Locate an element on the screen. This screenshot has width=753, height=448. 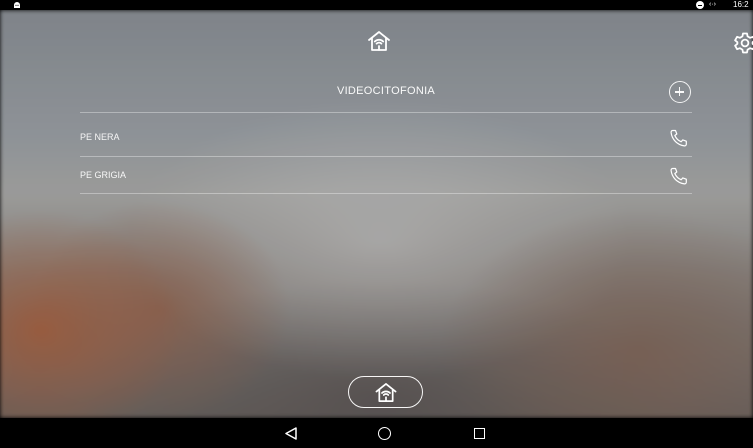
do-not-disturb-icon is located at coordinates (700, 5).